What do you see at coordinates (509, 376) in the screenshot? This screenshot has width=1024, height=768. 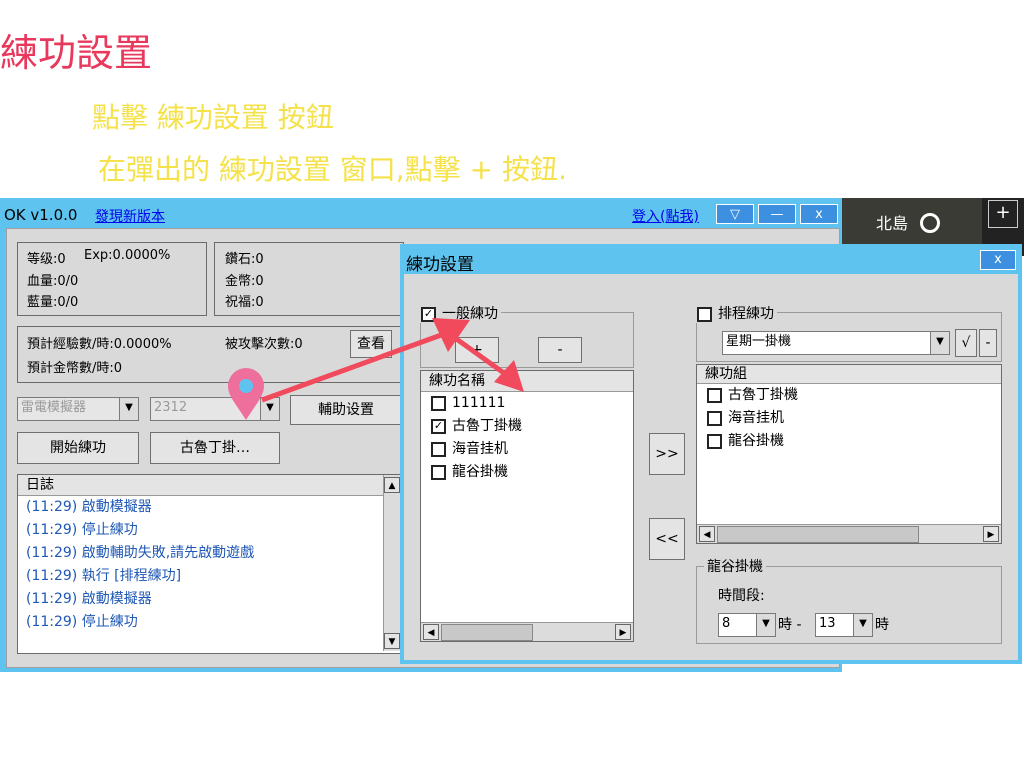 I see `annotation-arrowhead` at bounding box center [509, 376].